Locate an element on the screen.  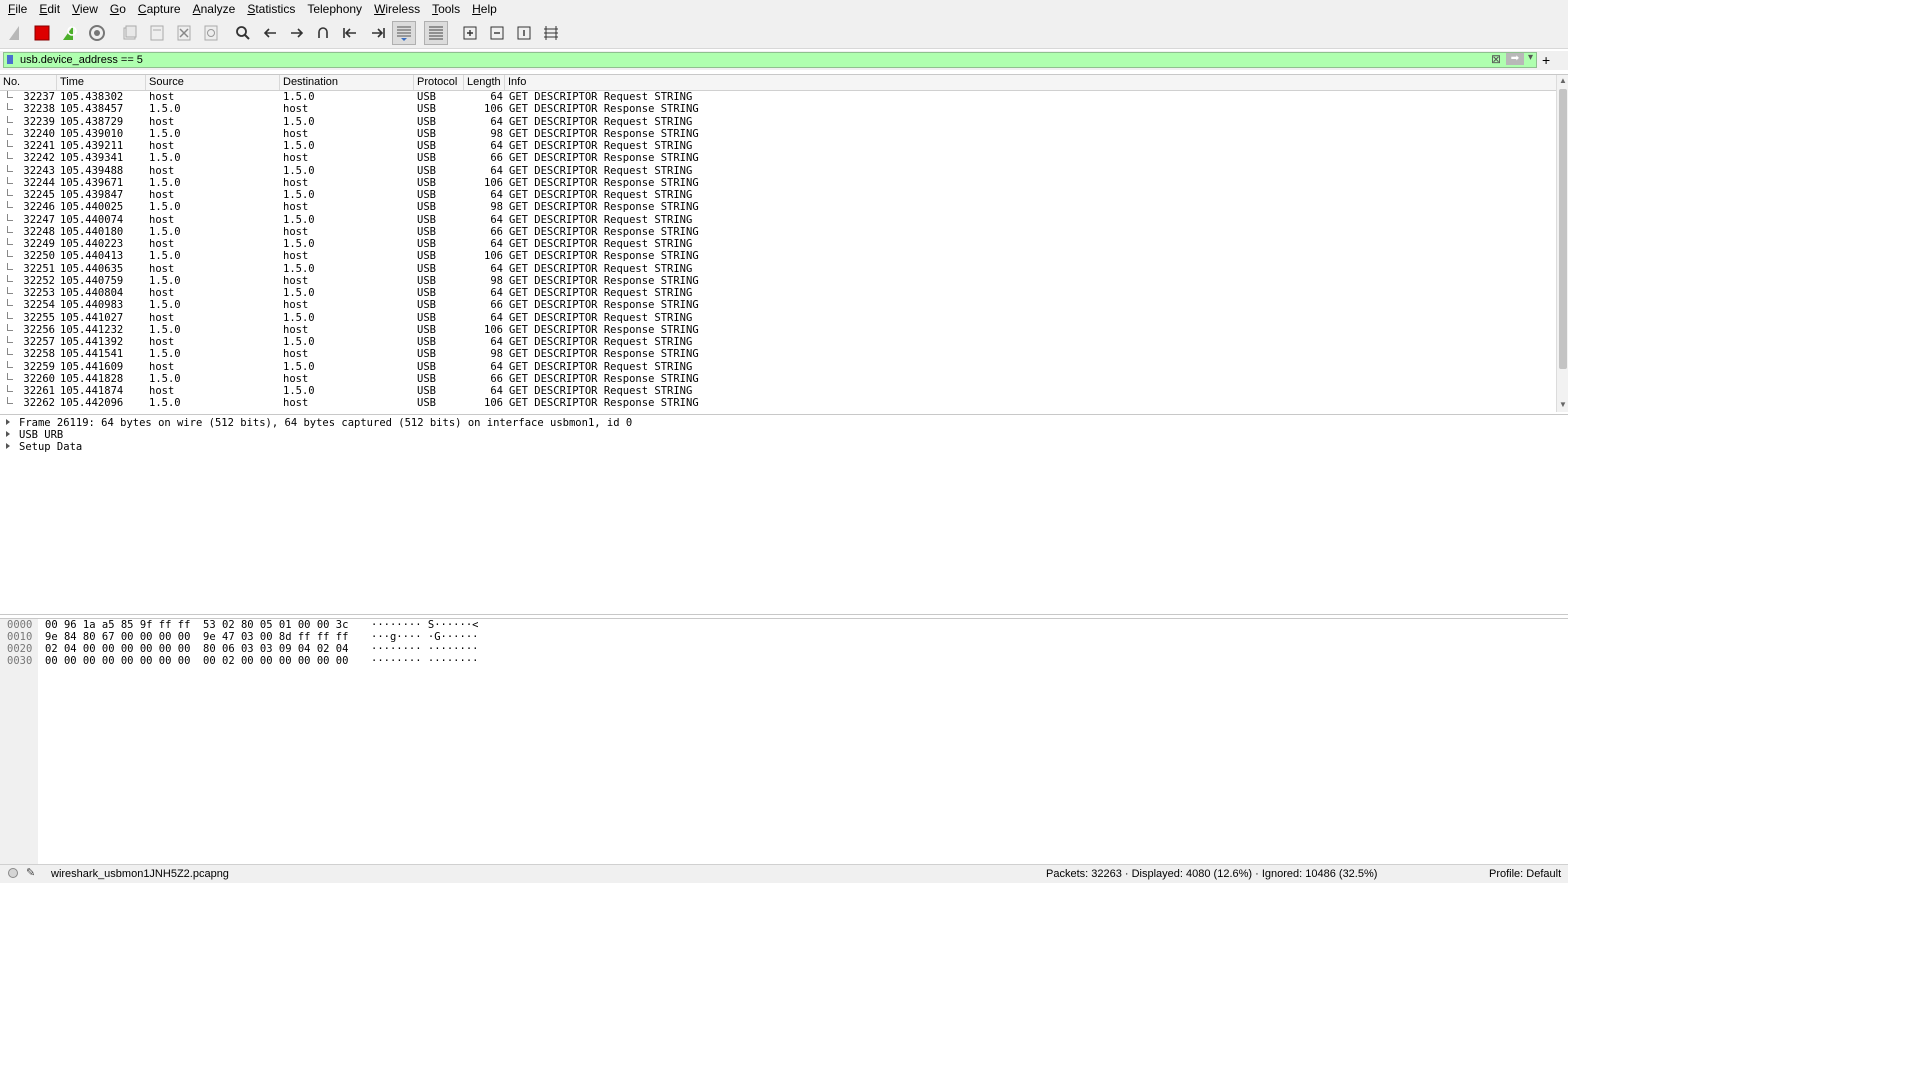
resize-columns-icon is located at coordinates (551, 33).